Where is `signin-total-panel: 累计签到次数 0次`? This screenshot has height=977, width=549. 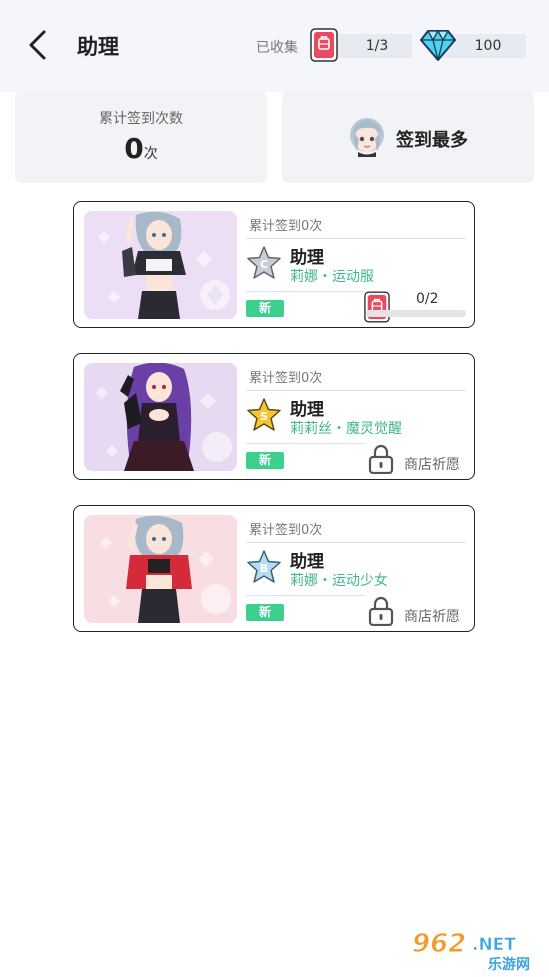 signin-total-panel: 累计签到次数 0次 is located at coordinates (141, 137).